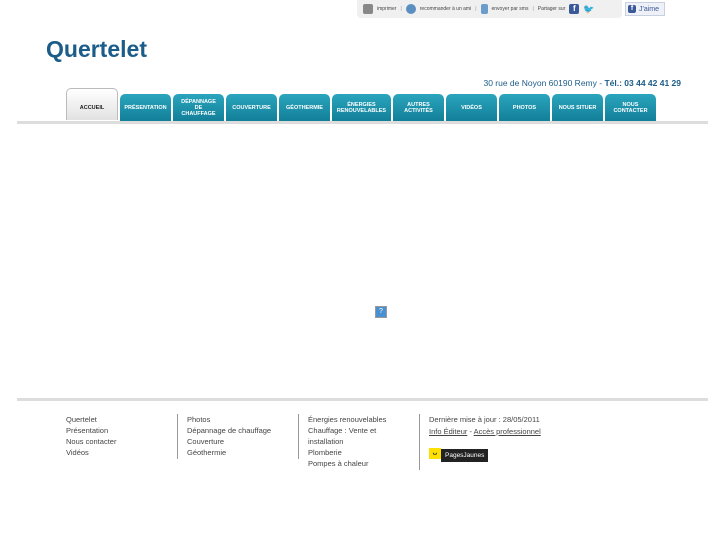 The height and width of the screenshot is (545, 727). I want to click on nav-divider, so click(362, 122).